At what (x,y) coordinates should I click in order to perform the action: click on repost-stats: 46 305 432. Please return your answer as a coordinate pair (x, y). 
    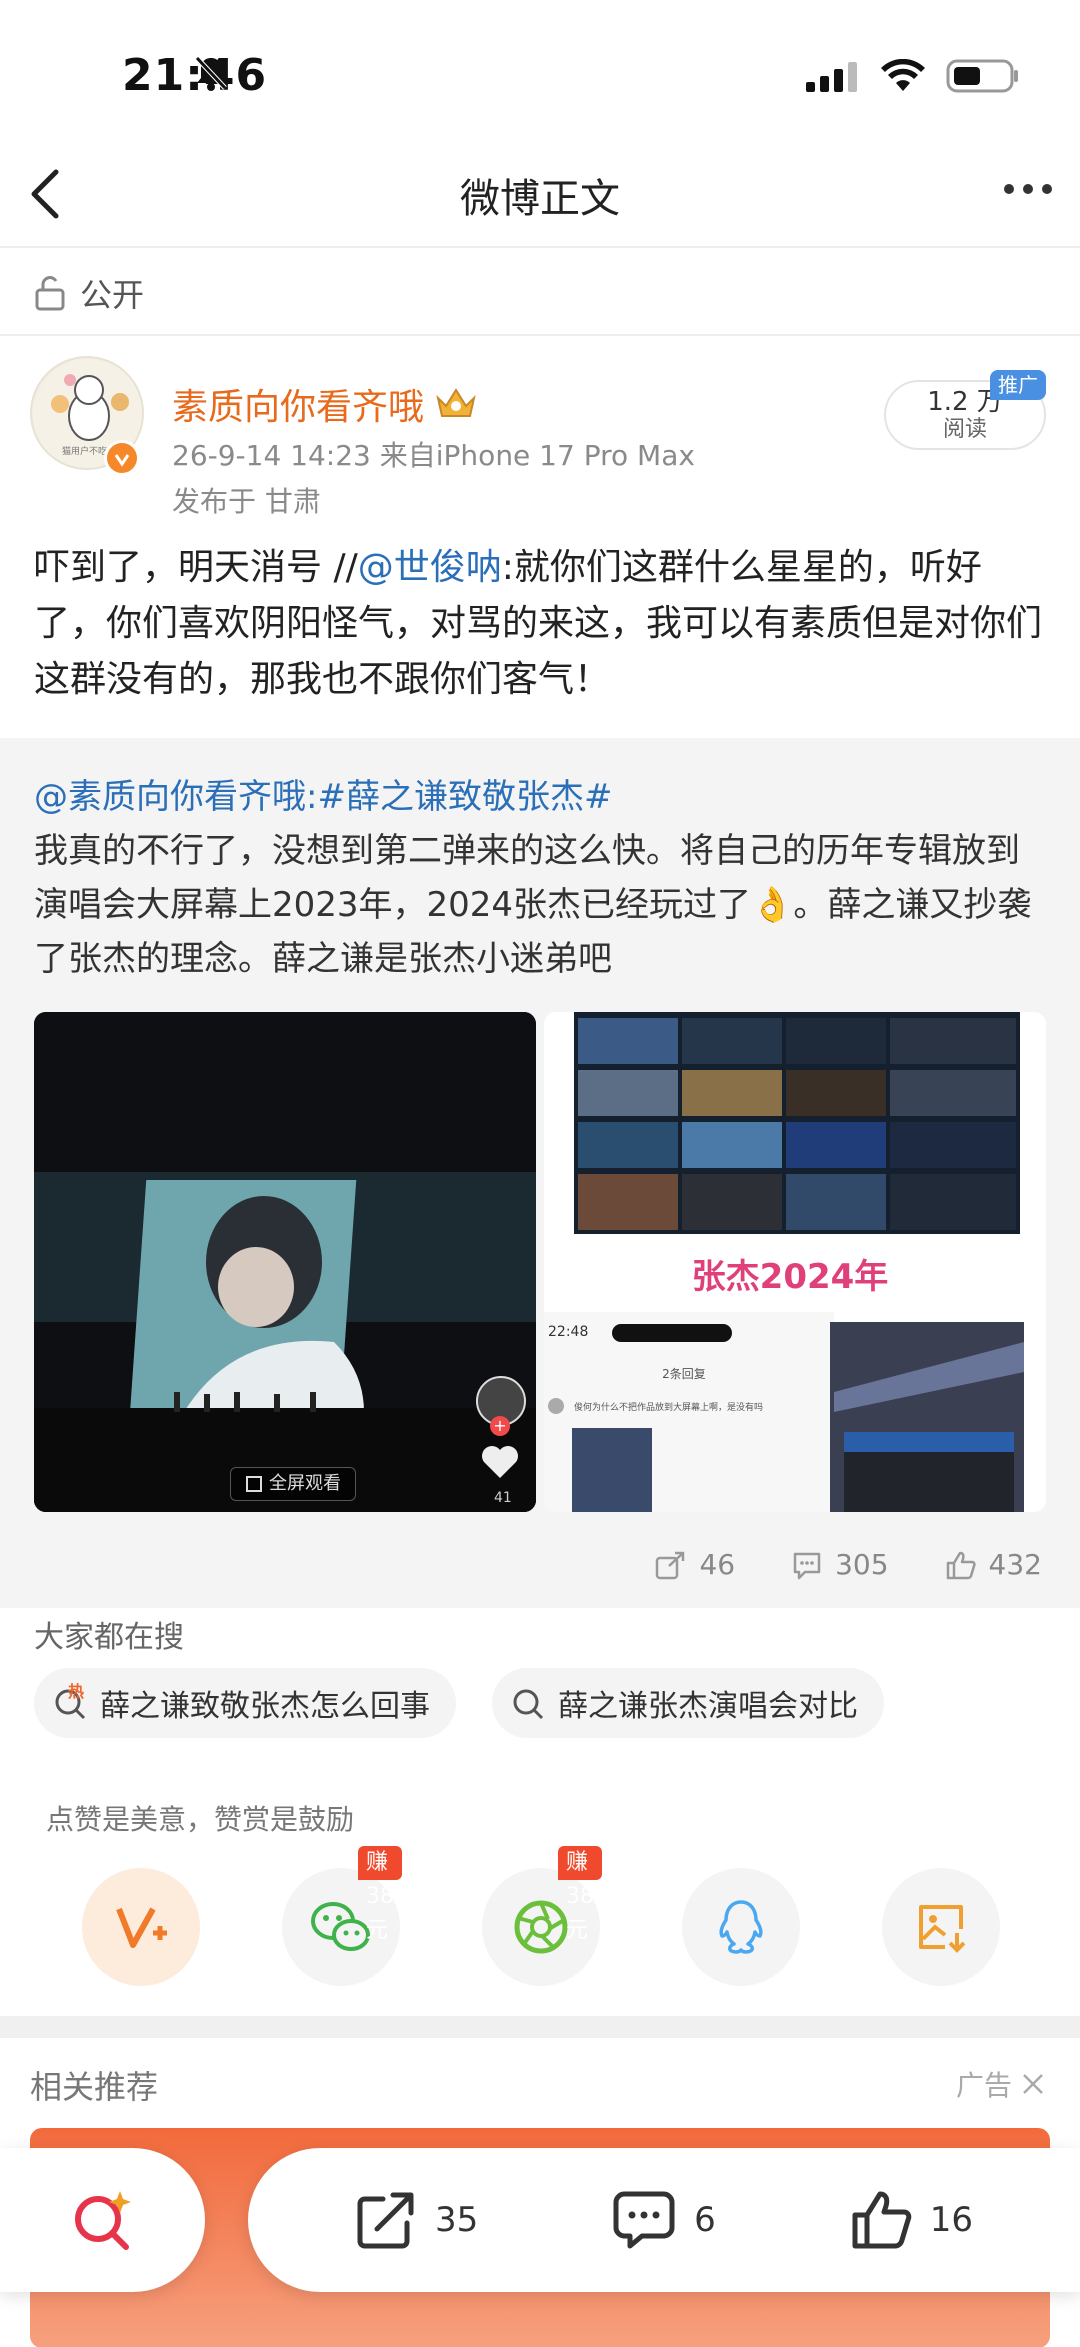
    Looking at the image, I should click on (848, 1564).